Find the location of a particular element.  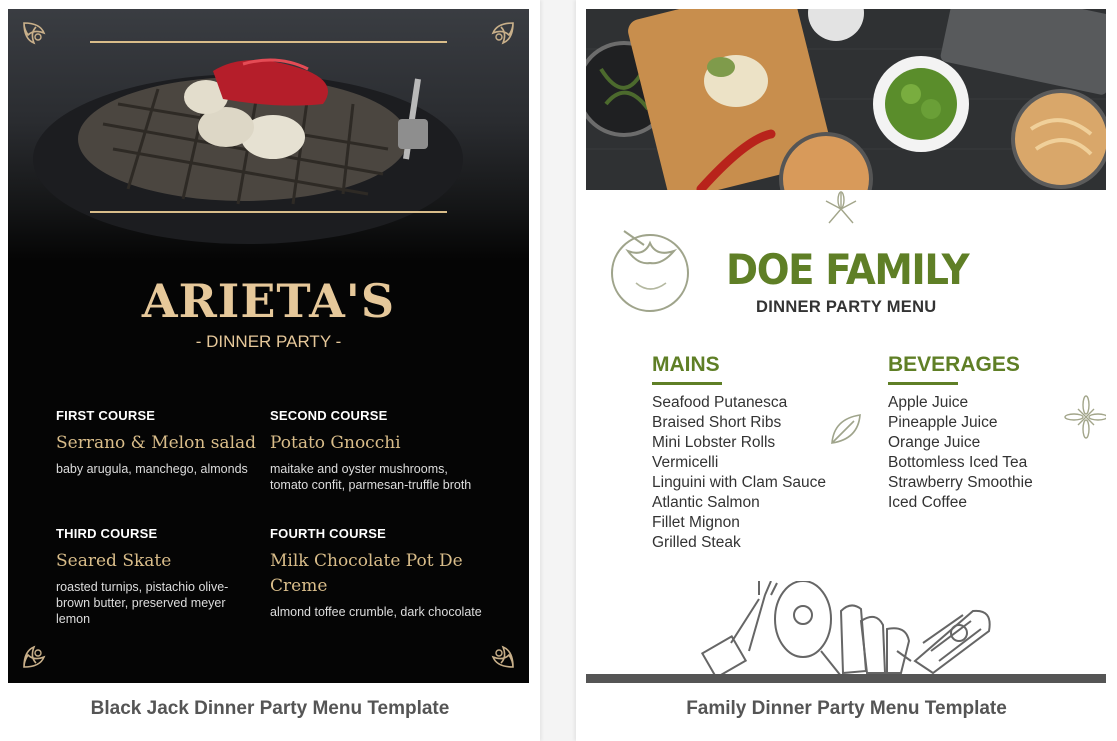

star-anise-right-icon is located at coordinates (1085, 417).